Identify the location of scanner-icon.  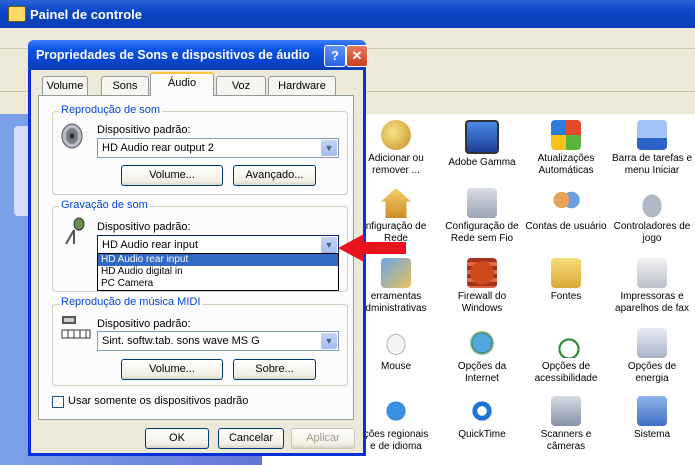
(566, 411).